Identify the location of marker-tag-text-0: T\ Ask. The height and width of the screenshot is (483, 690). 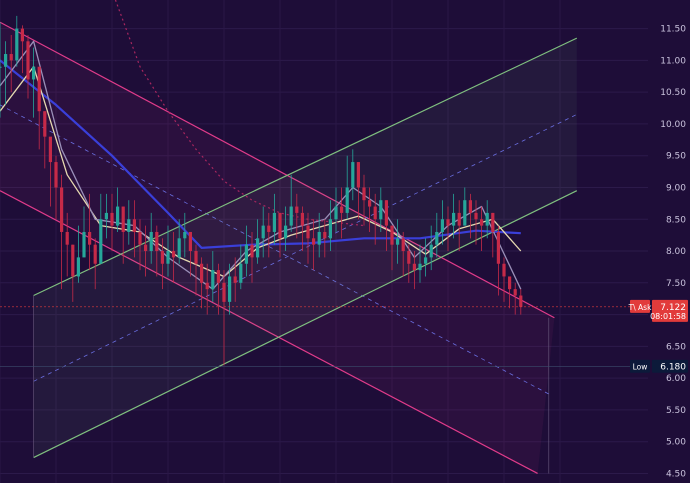
(640, 307).